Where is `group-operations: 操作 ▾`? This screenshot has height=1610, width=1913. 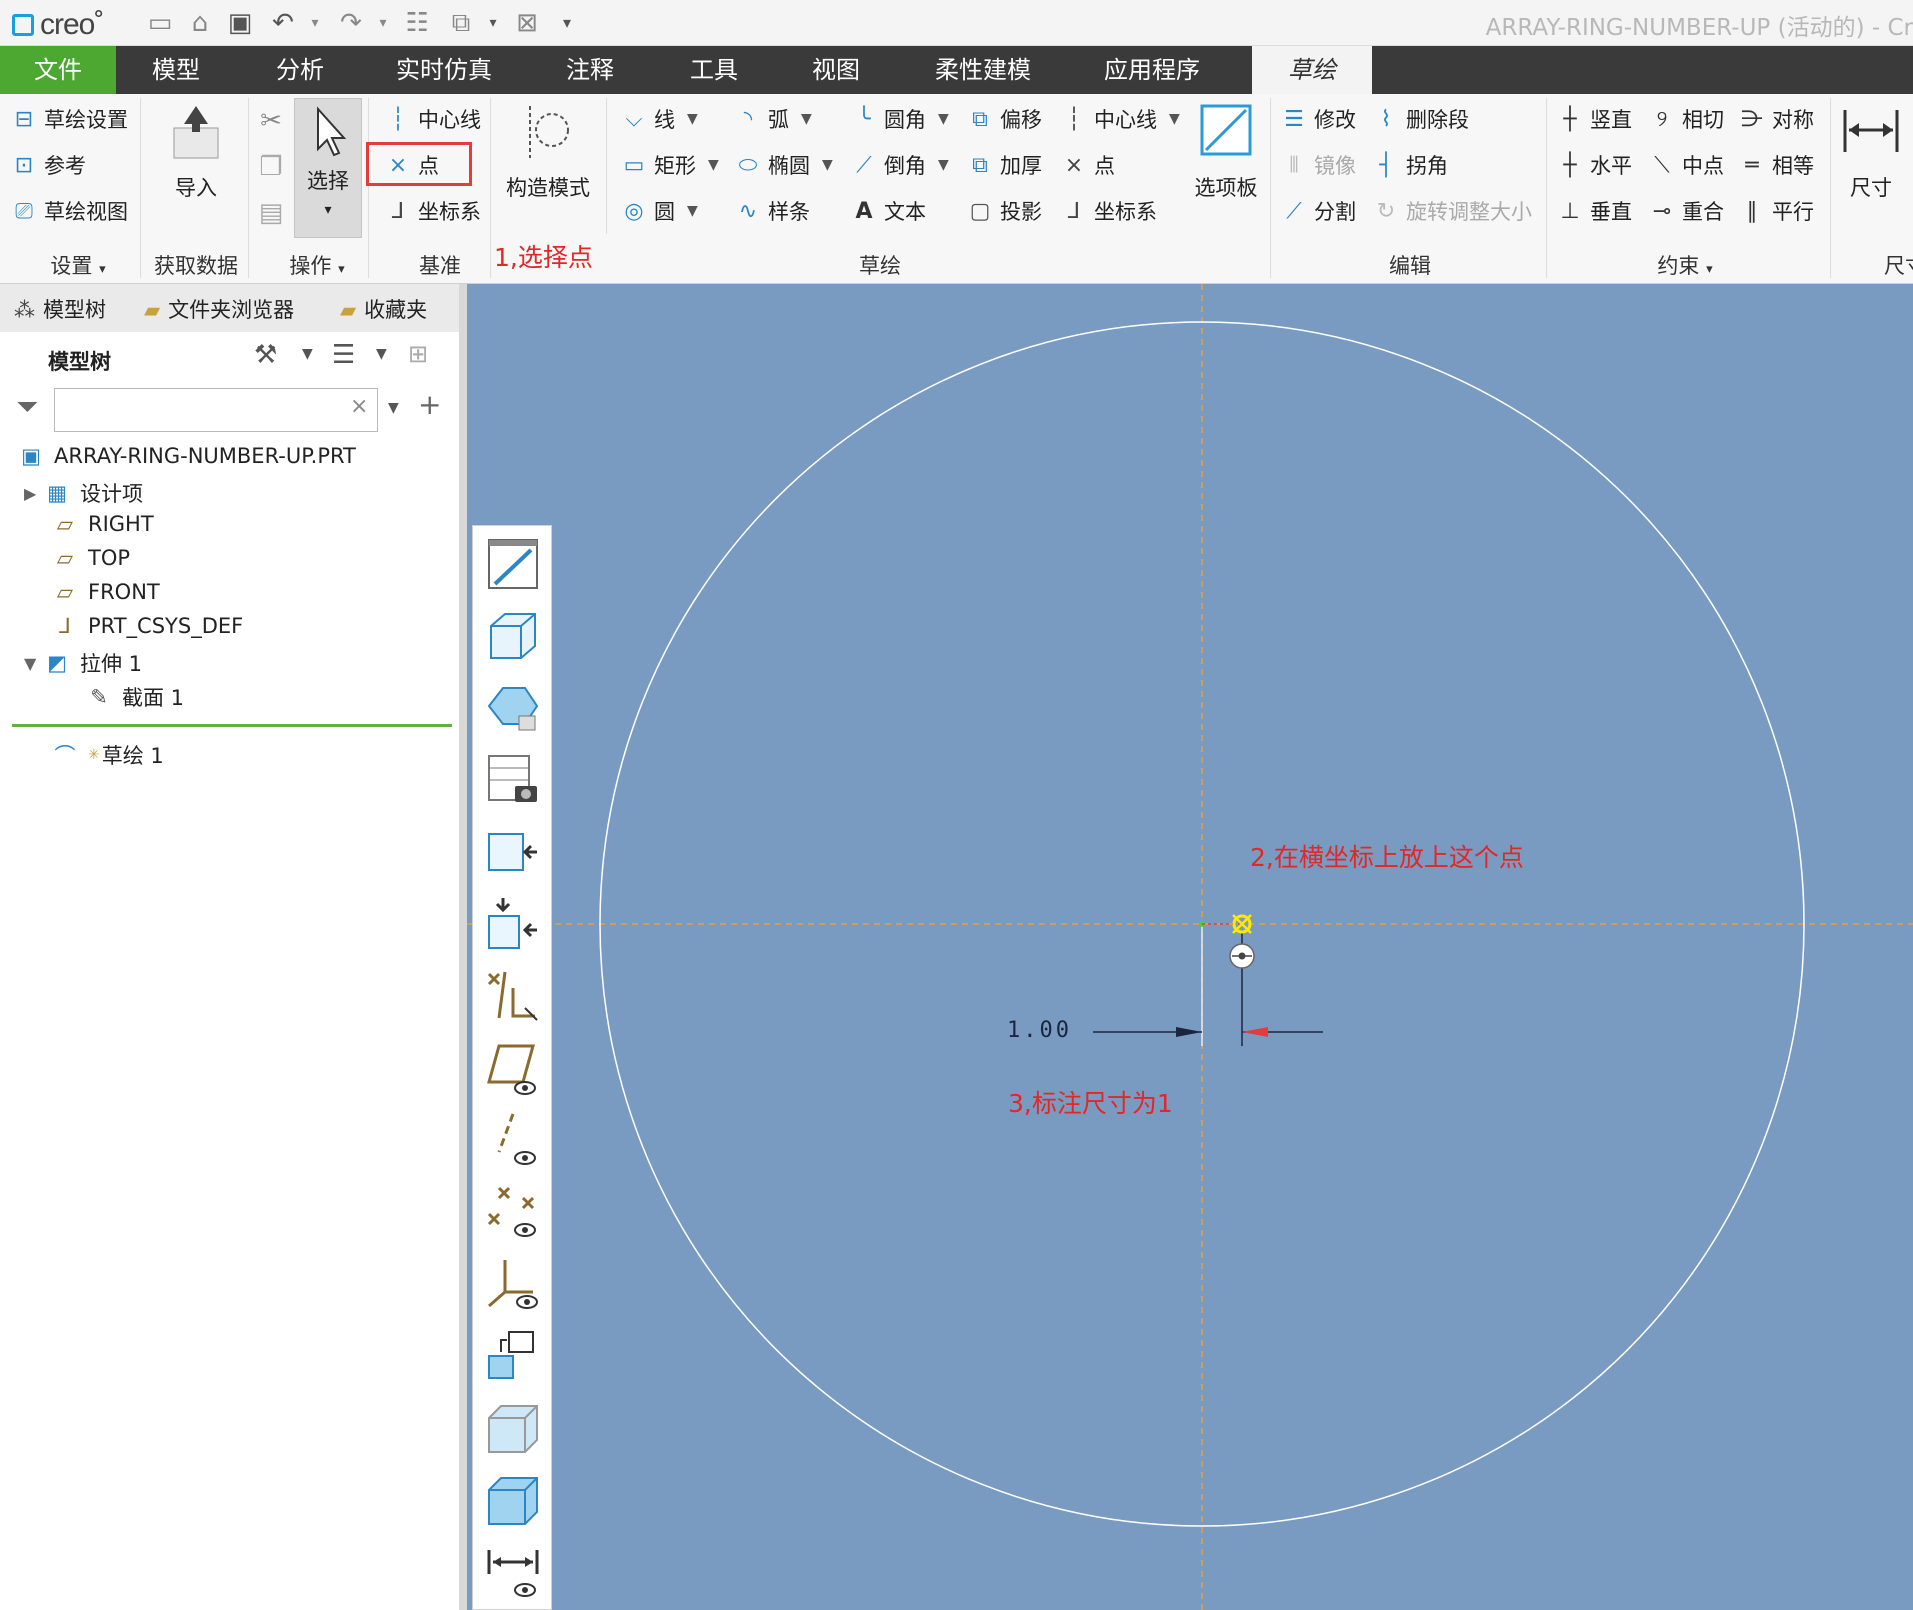
group-operations: 操作 ▾ is located at coordinates (317, 265).